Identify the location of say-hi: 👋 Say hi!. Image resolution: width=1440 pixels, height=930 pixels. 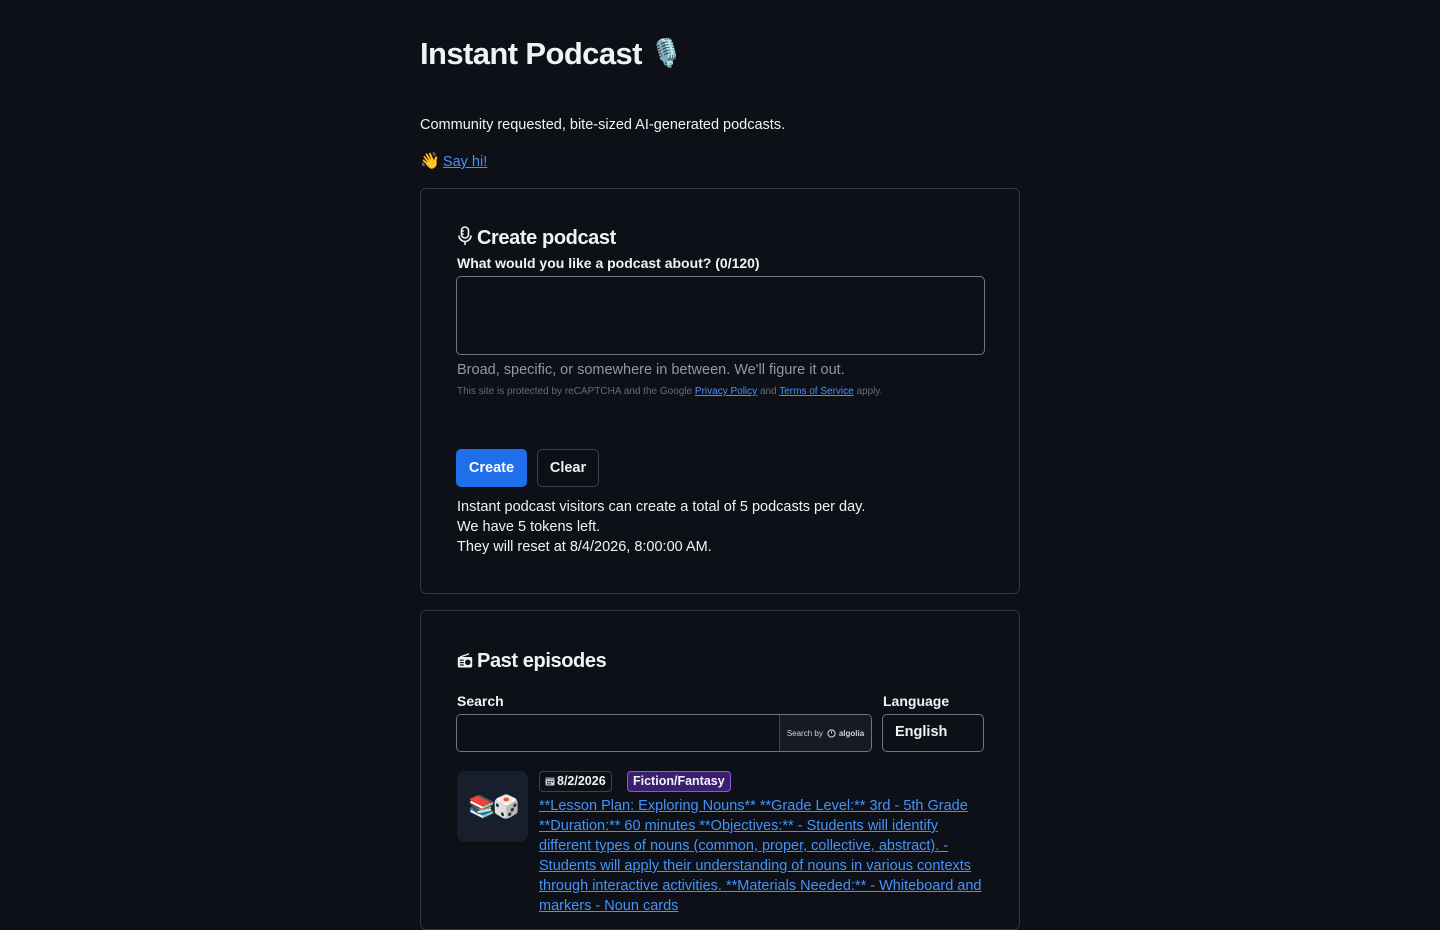
(453, 161).